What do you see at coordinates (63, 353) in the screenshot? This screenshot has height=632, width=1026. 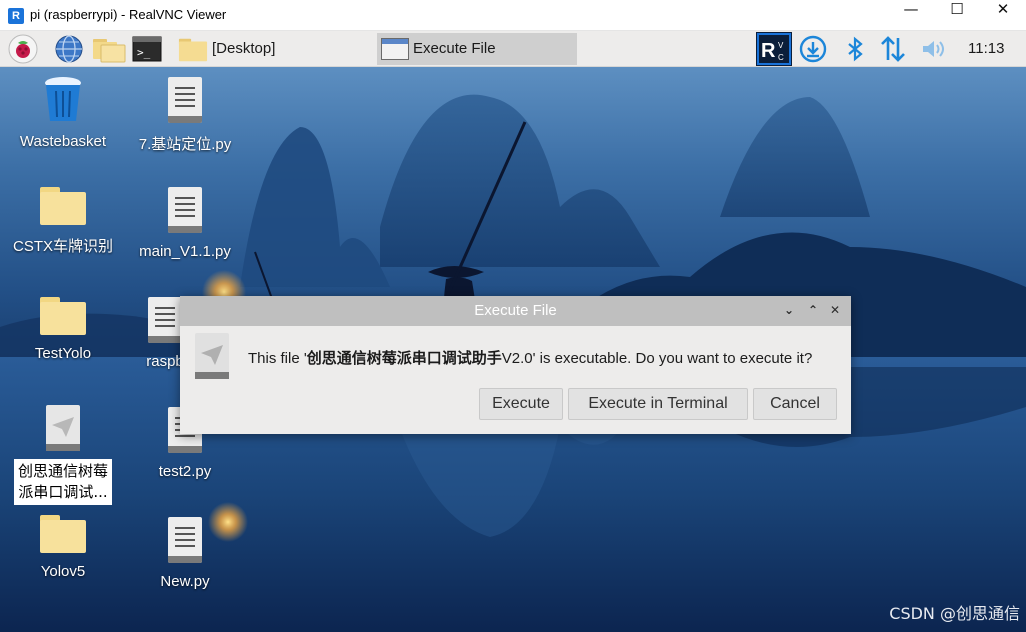 I see `desktop-icon-label: TestYolo` at bounding box center [63, 353].